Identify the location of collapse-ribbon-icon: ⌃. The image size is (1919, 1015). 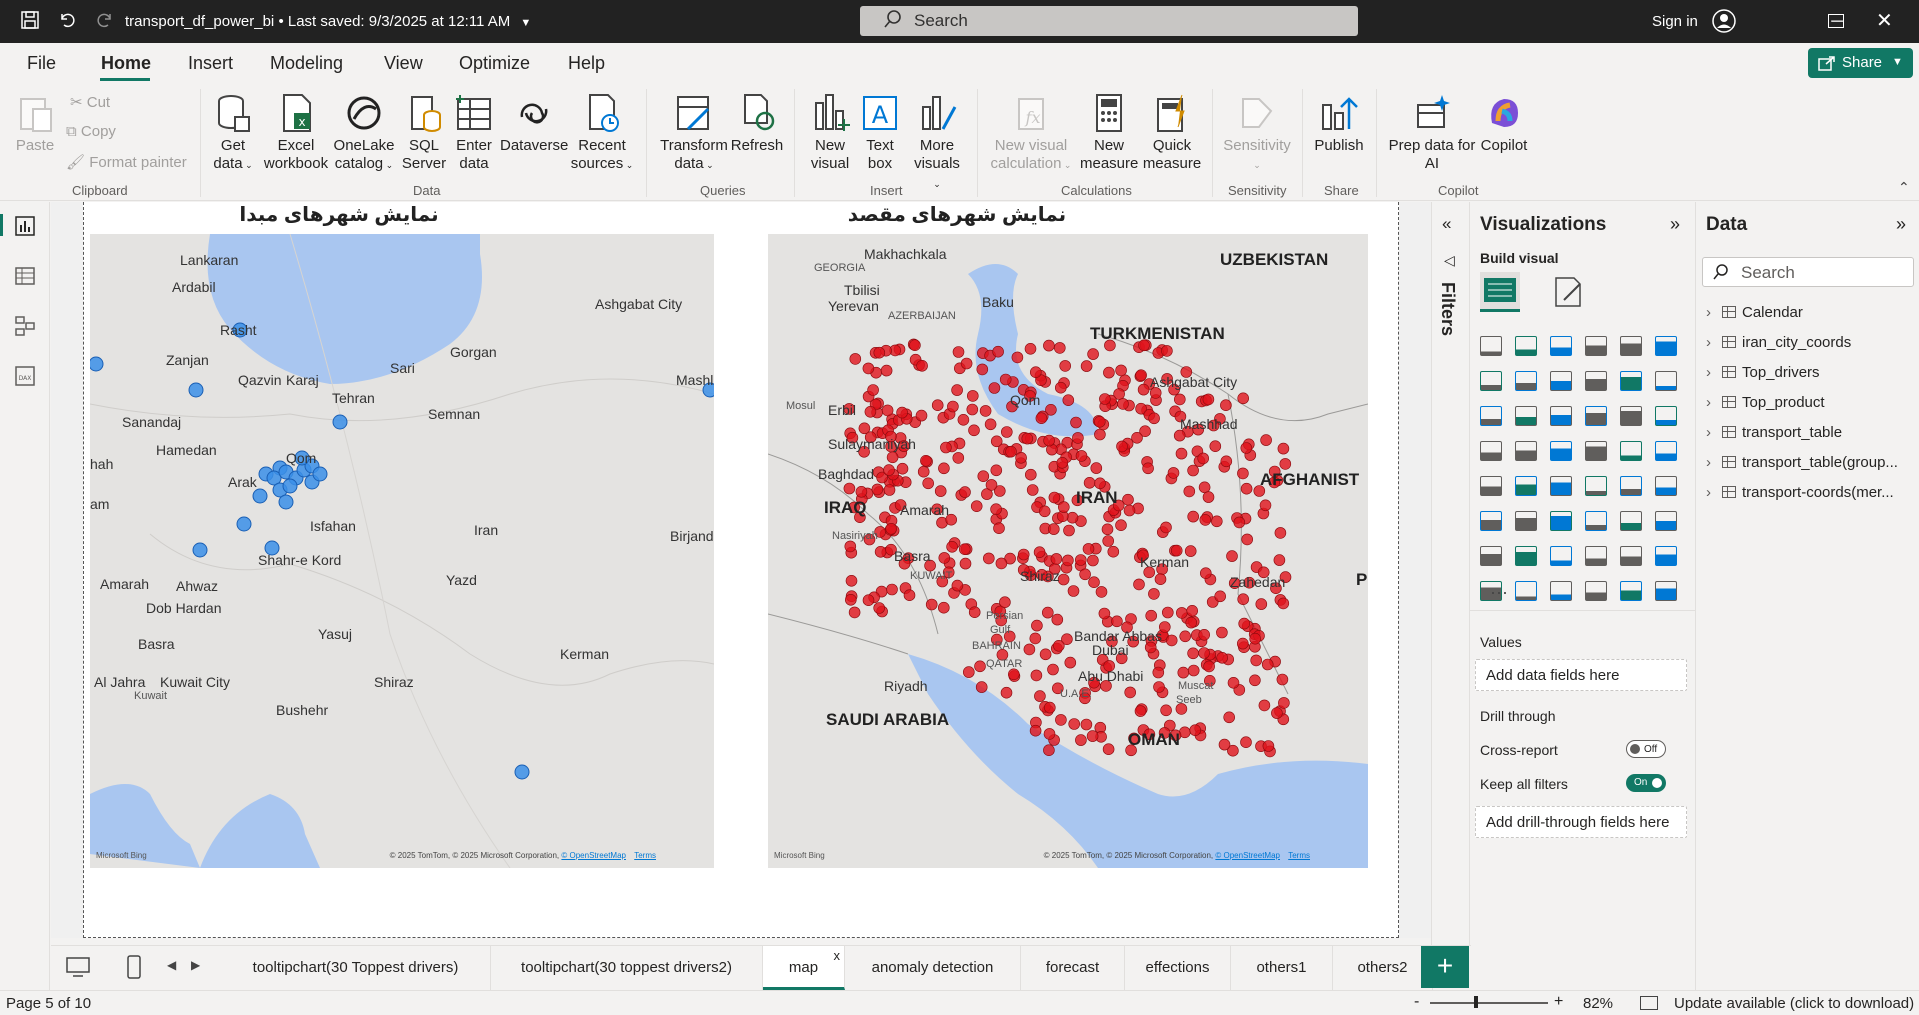
(1904, 187).